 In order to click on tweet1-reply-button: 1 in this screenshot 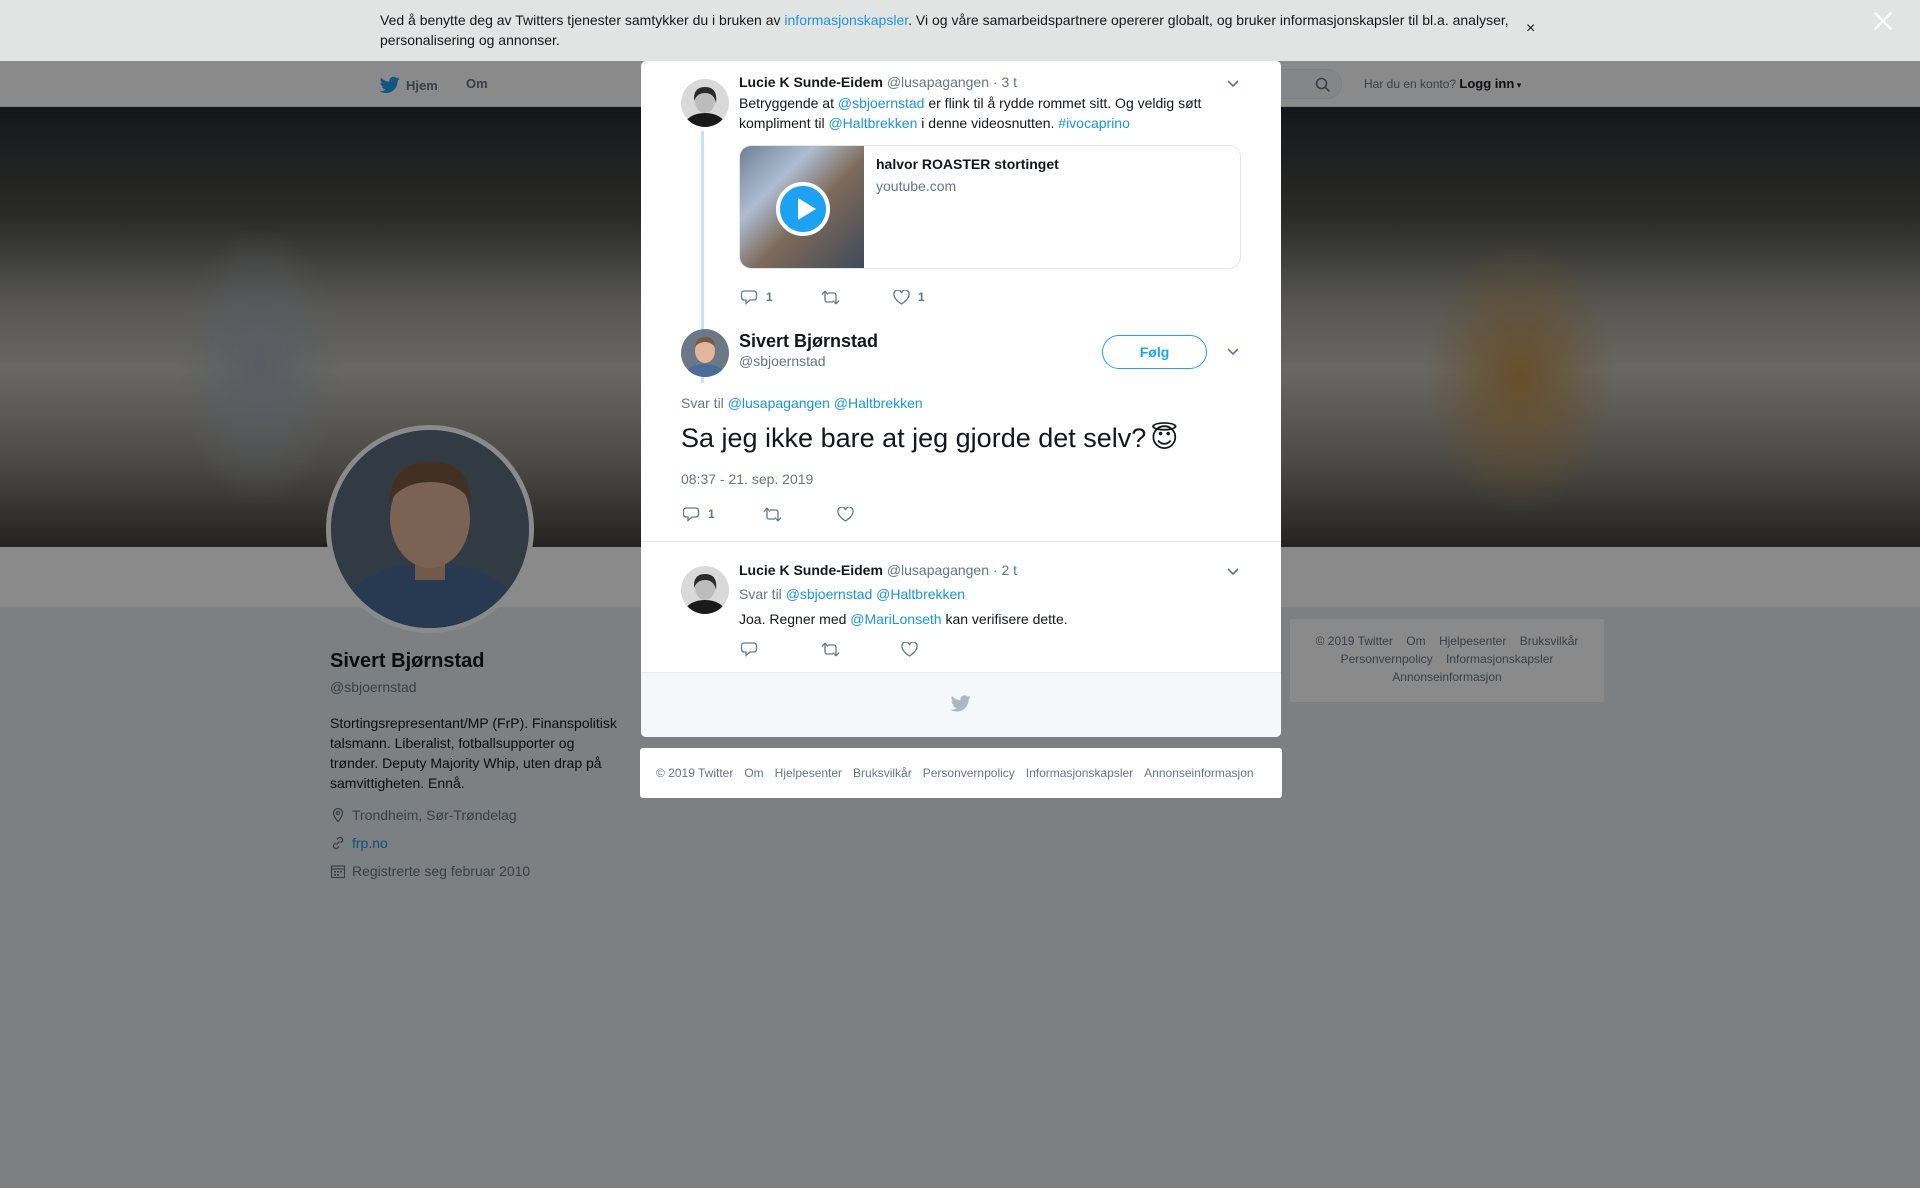, I will do `click(781, 297)`.